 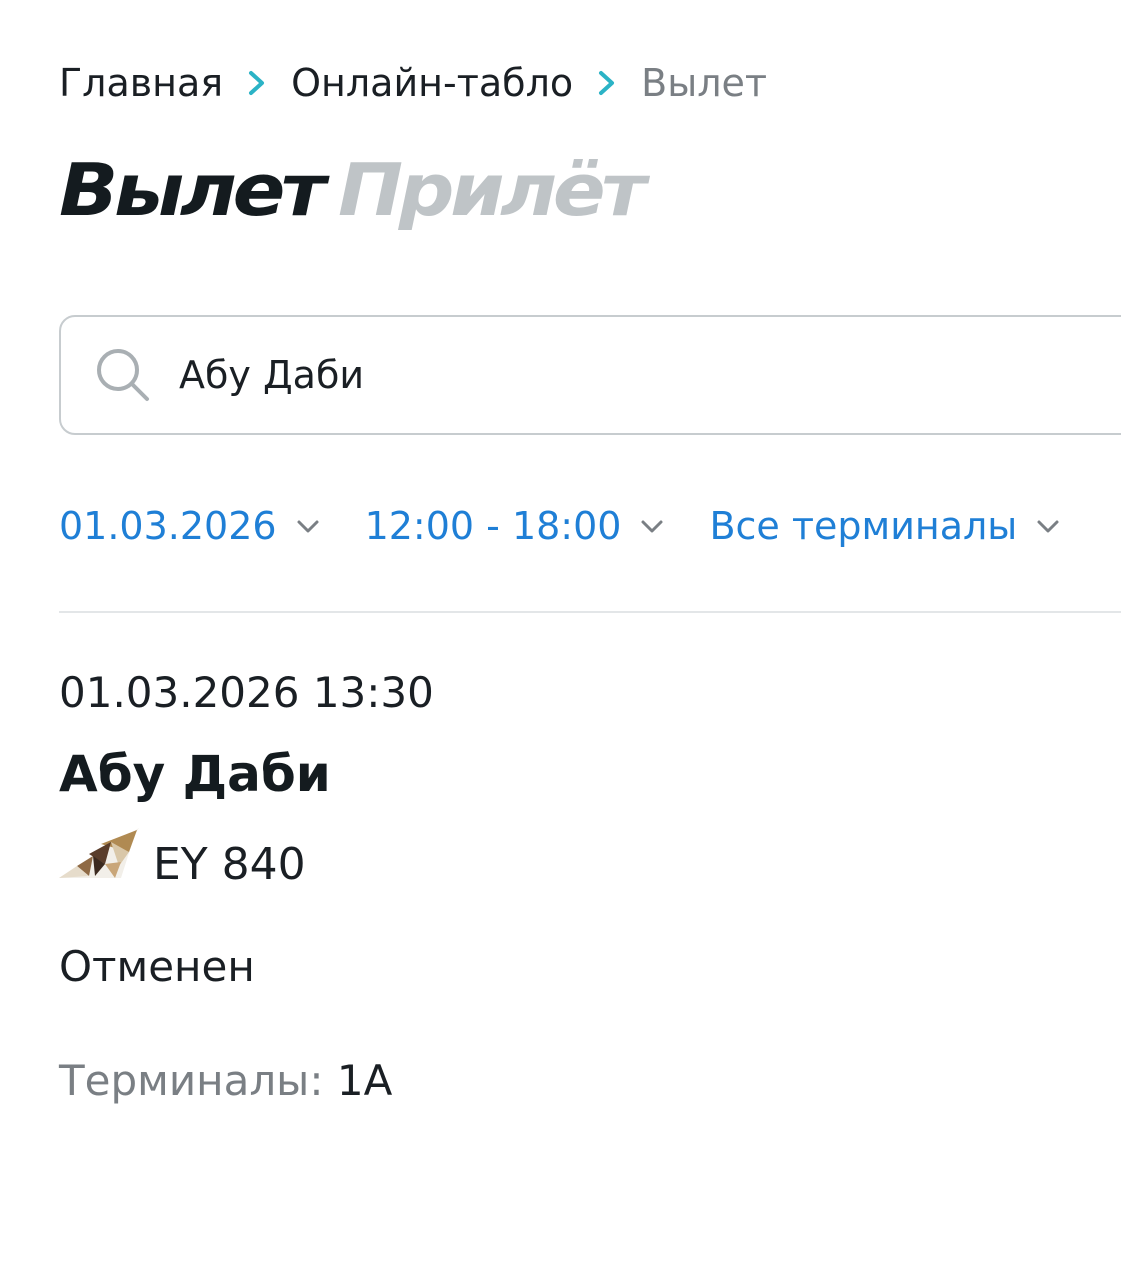 I want to click on time-filter: 12:00 - 18:00, so click(x=516, y=526).